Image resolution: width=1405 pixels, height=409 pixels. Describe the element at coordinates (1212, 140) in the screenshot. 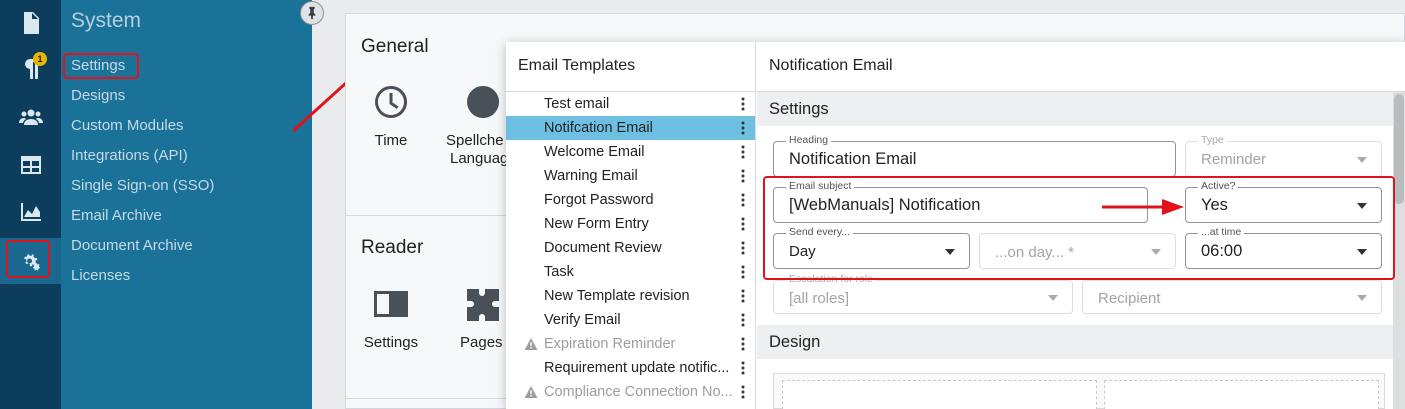

I see `type-select-label: Type` at that location.